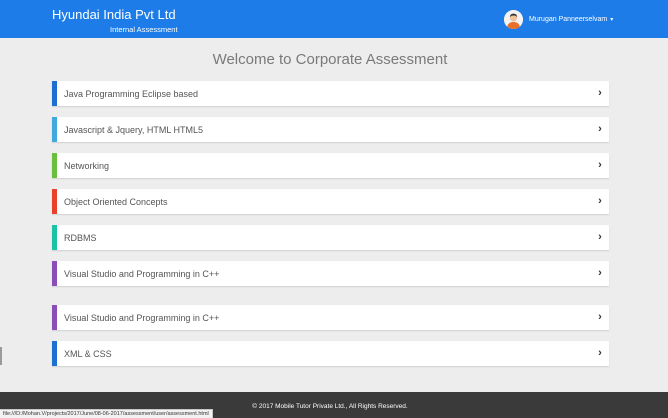 The height and width of the screenshot is (418, 668). I want to click on caret-down-icon: ▾, so click(612, 19).